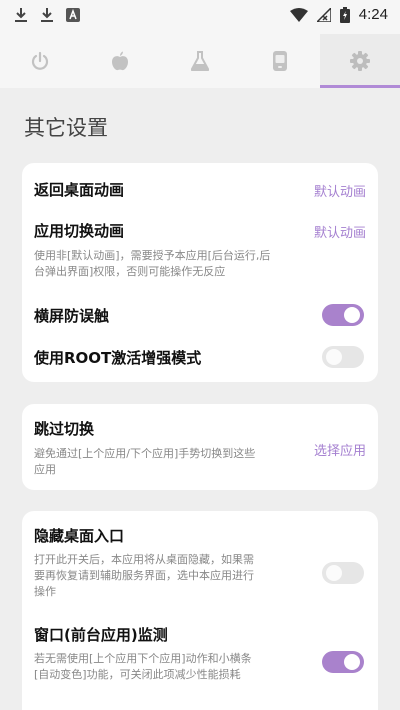 This screenshot has height=710, width=400. I want to click on window-monitor-label: 窗口(前台应用)监测, so click(101, 635).